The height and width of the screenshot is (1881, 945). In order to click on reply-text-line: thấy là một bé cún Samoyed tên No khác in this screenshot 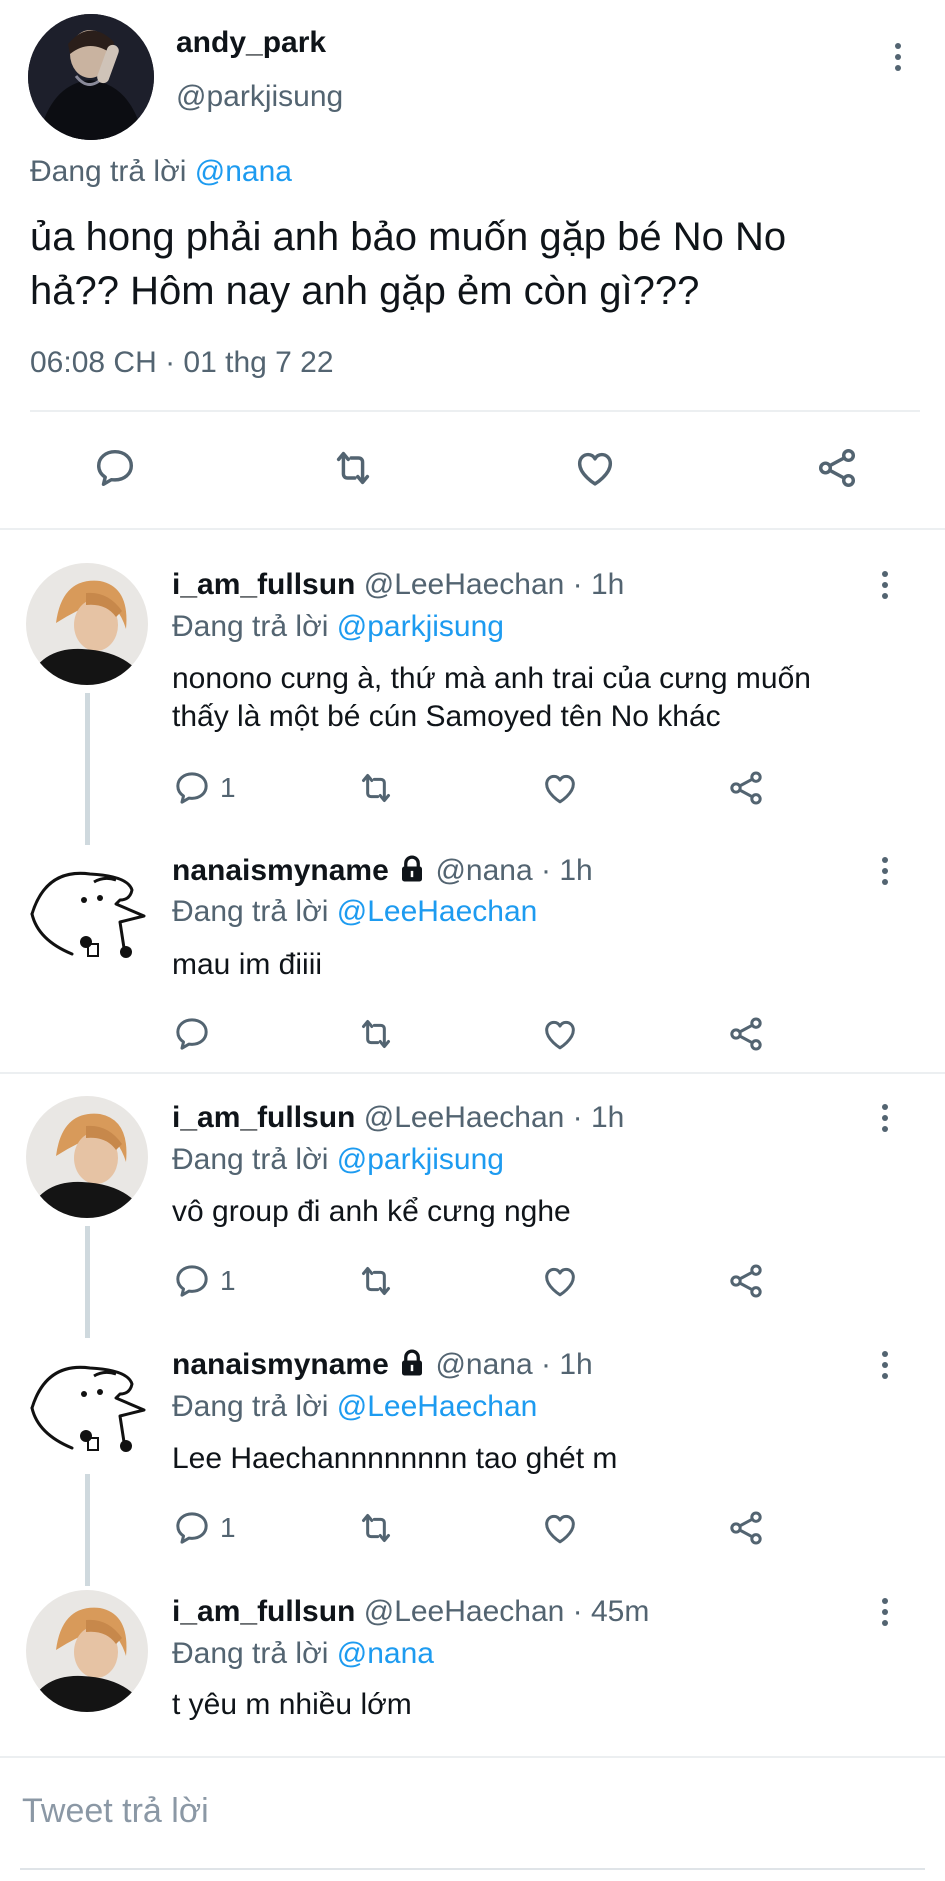, I will do `click(446, 716)`.